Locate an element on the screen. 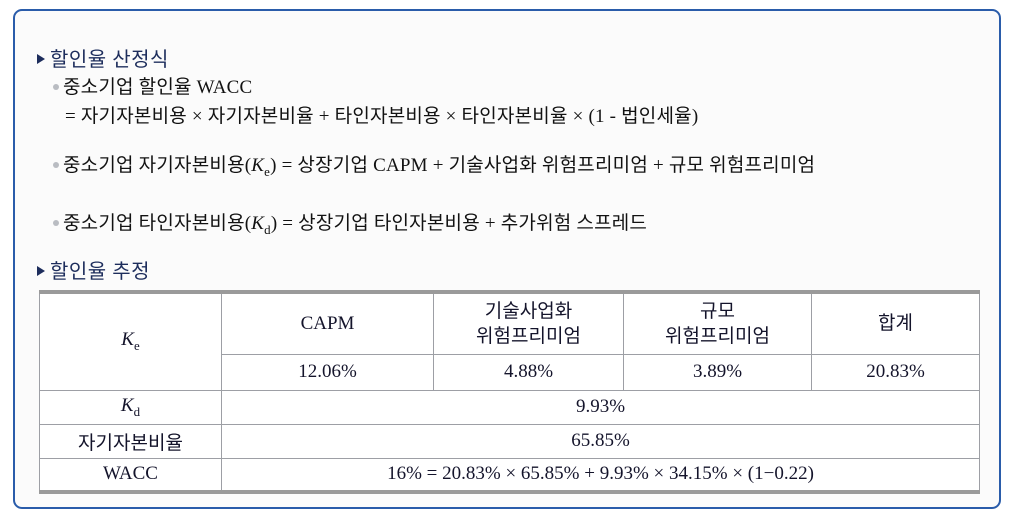 The height and width of the screenshot is (520, 1014). cell-equity-ratio-value: 65.85% is located at coordinates (600, 441).